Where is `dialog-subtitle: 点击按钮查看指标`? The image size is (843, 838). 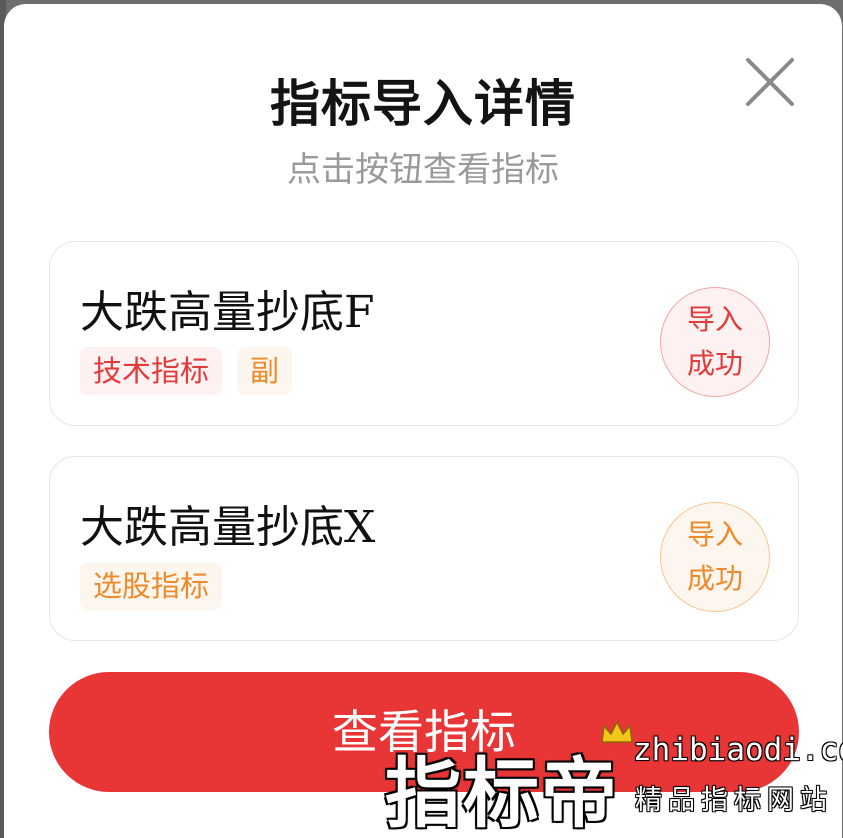 dialog-subtitle: 点击按钮查看指标 is located at coordinates (423, 170).